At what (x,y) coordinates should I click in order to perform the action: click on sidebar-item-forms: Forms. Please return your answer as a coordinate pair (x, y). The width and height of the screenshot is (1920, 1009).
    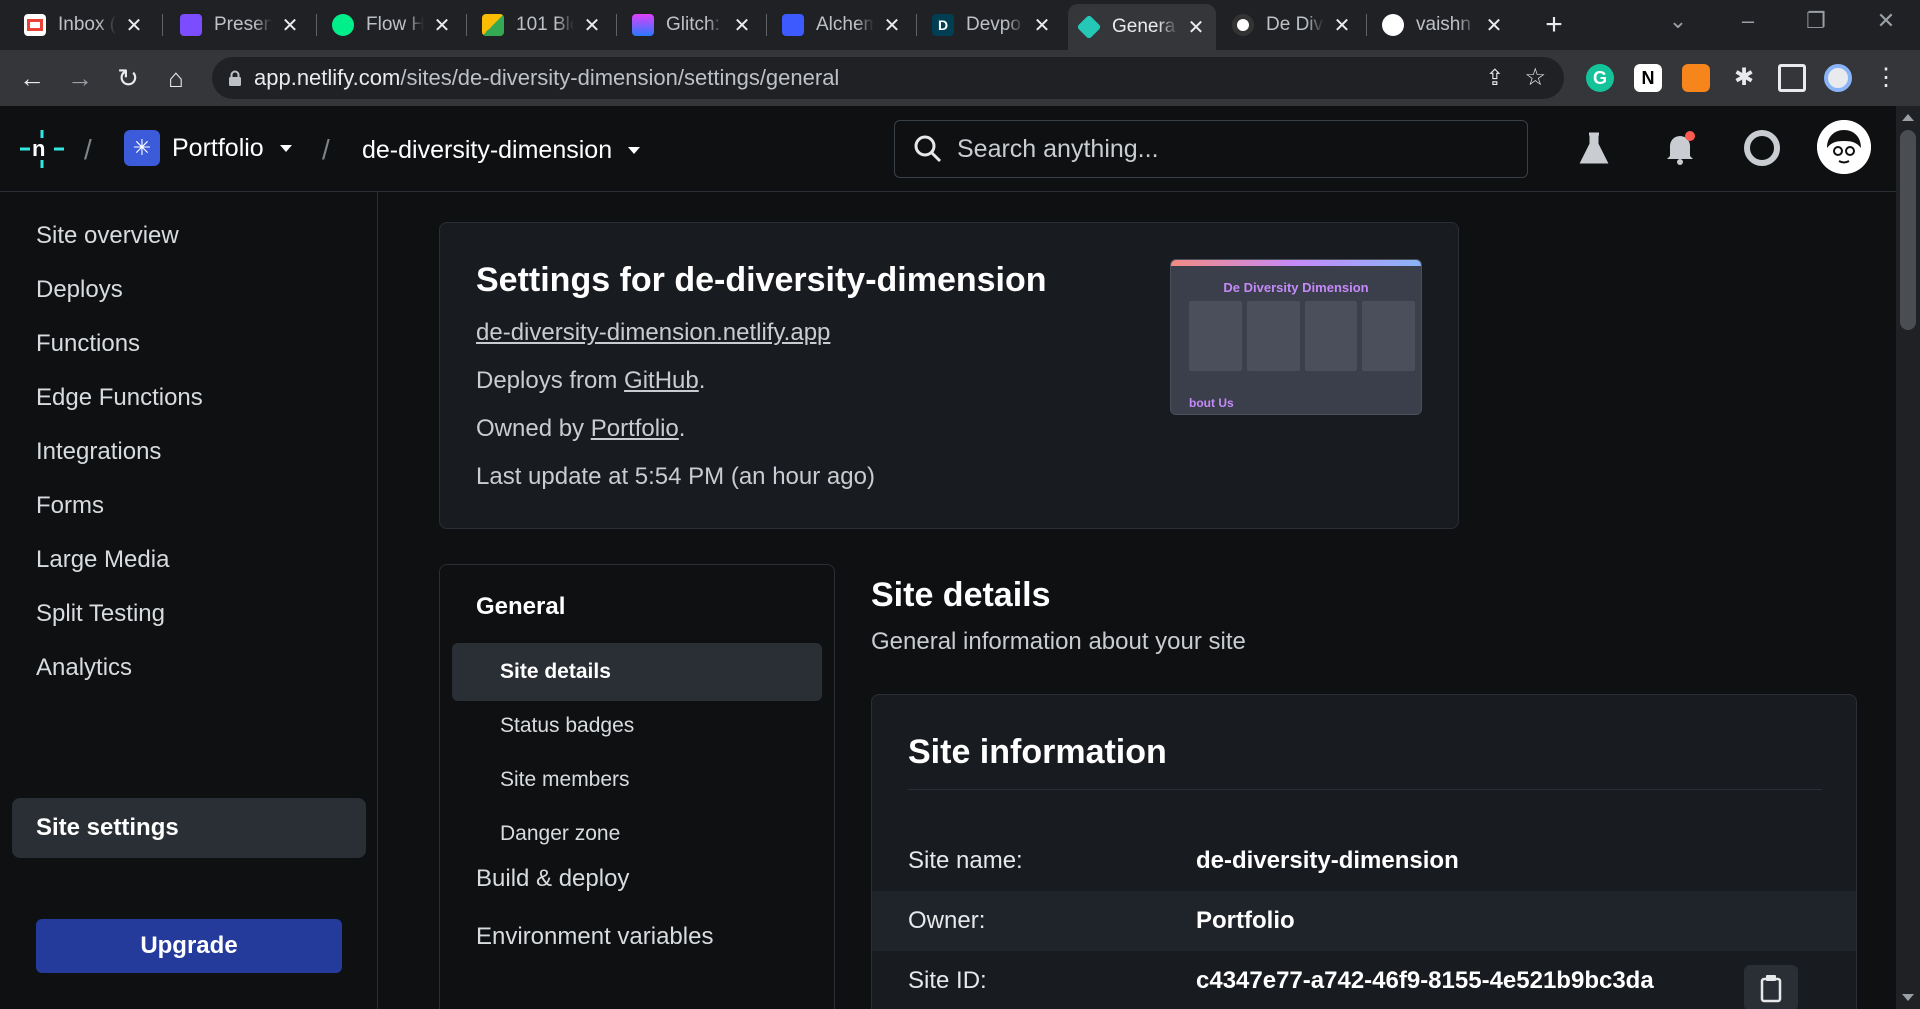
    Looking at the image, I should click on (189, 506).